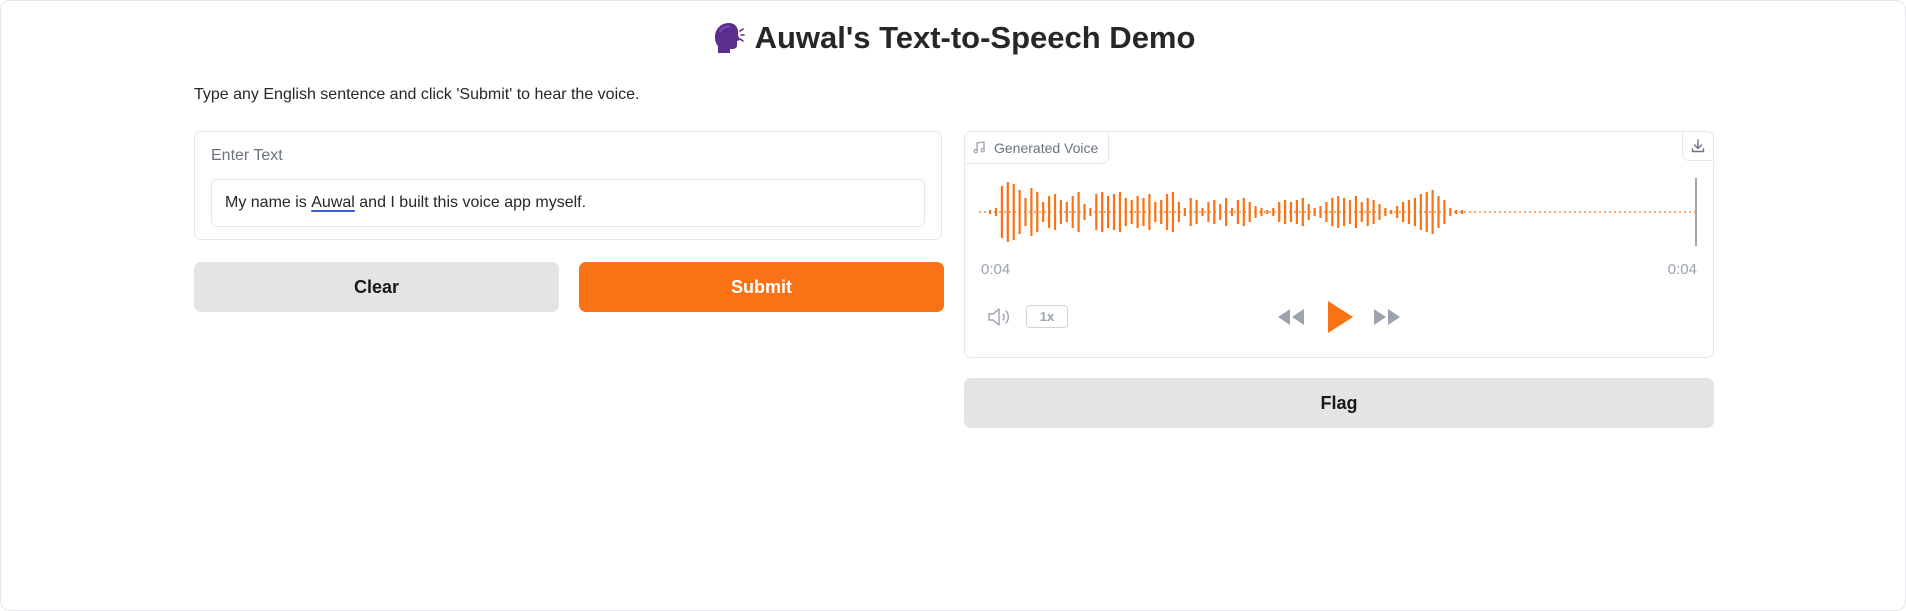 Image resolution: width=1906 pixels, height=611 pixels. I want to click on music-note-icon, so click(979, 147).